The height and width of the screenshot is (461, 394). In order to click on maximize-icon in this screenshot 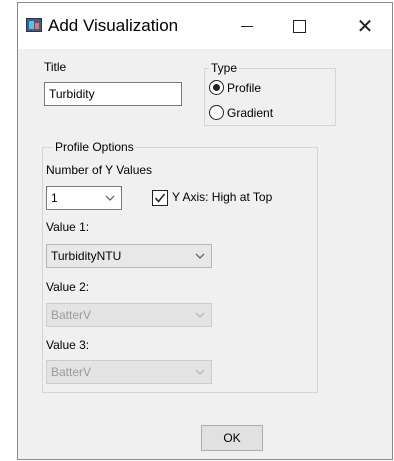, I will do `click(299, 26)`.